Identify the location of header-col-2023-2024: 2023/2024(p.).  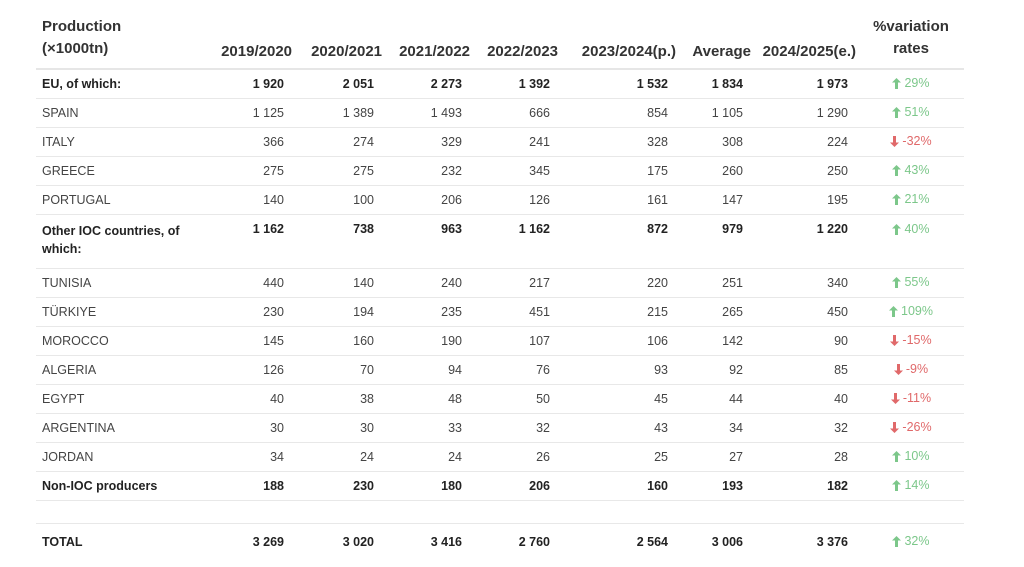
(619, 43).